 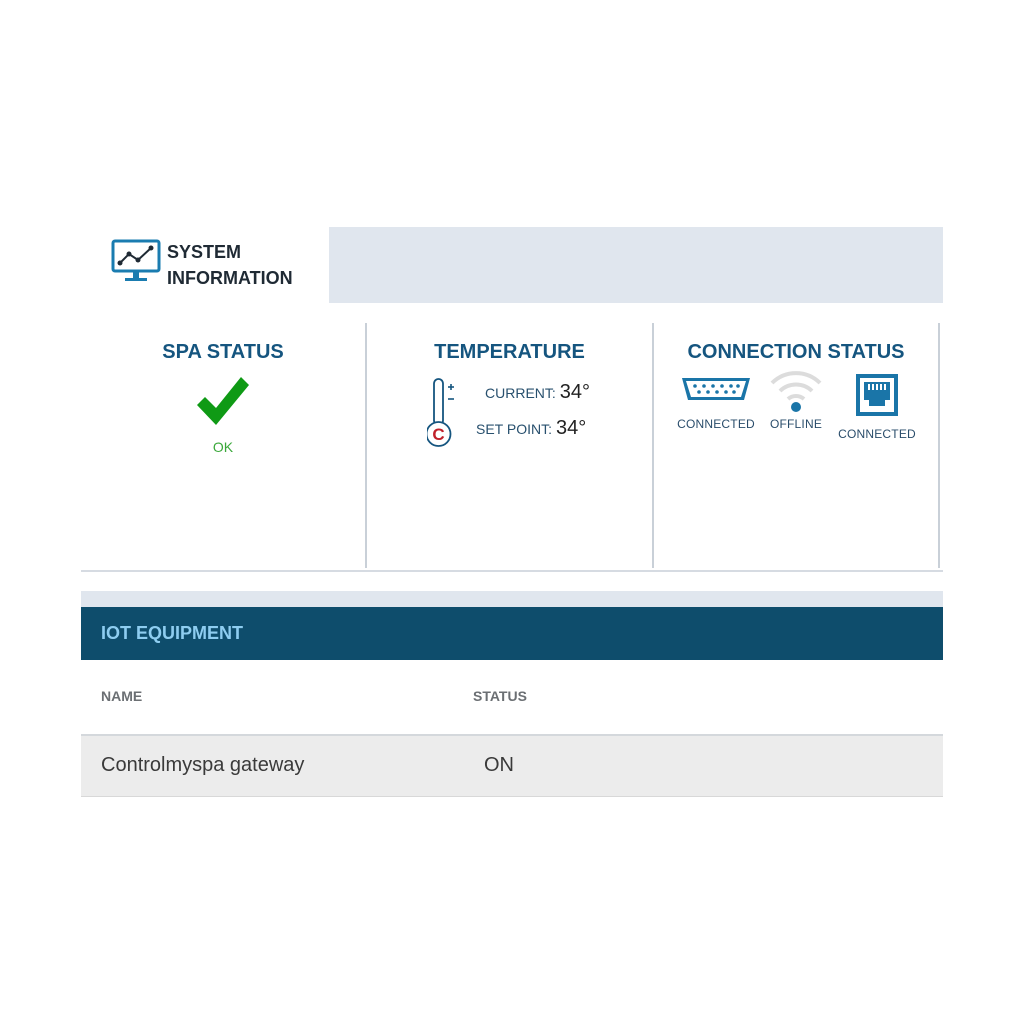 I want to click on column-status-header: STATUS, so click(x=500, y=696).